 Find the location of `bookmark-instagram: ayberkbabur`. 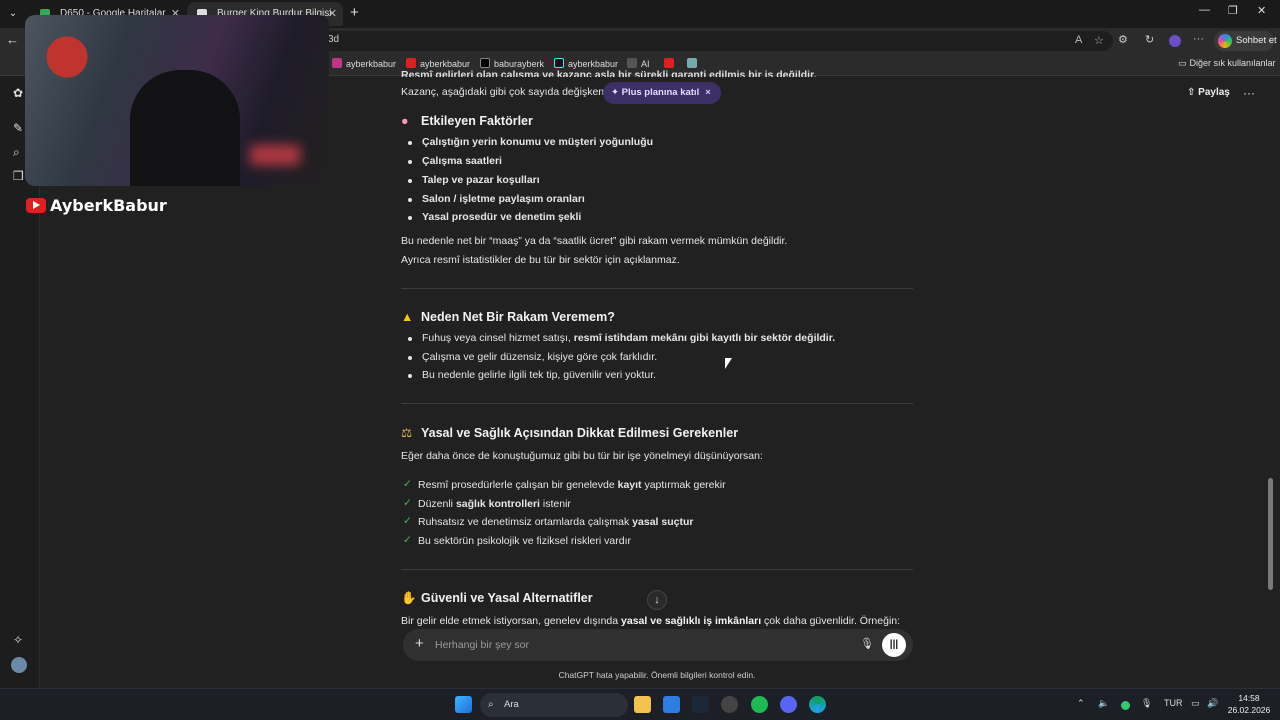

bookmark-instagram: ayberkbabur is located at coordinates (364, 63).